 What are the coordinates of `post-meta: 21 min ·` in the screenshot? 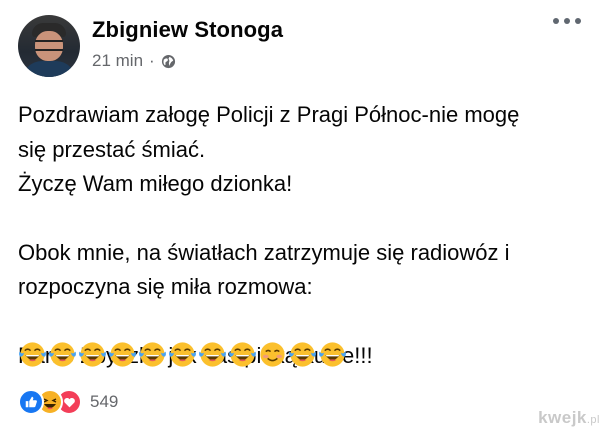 It's located at (134, 61).